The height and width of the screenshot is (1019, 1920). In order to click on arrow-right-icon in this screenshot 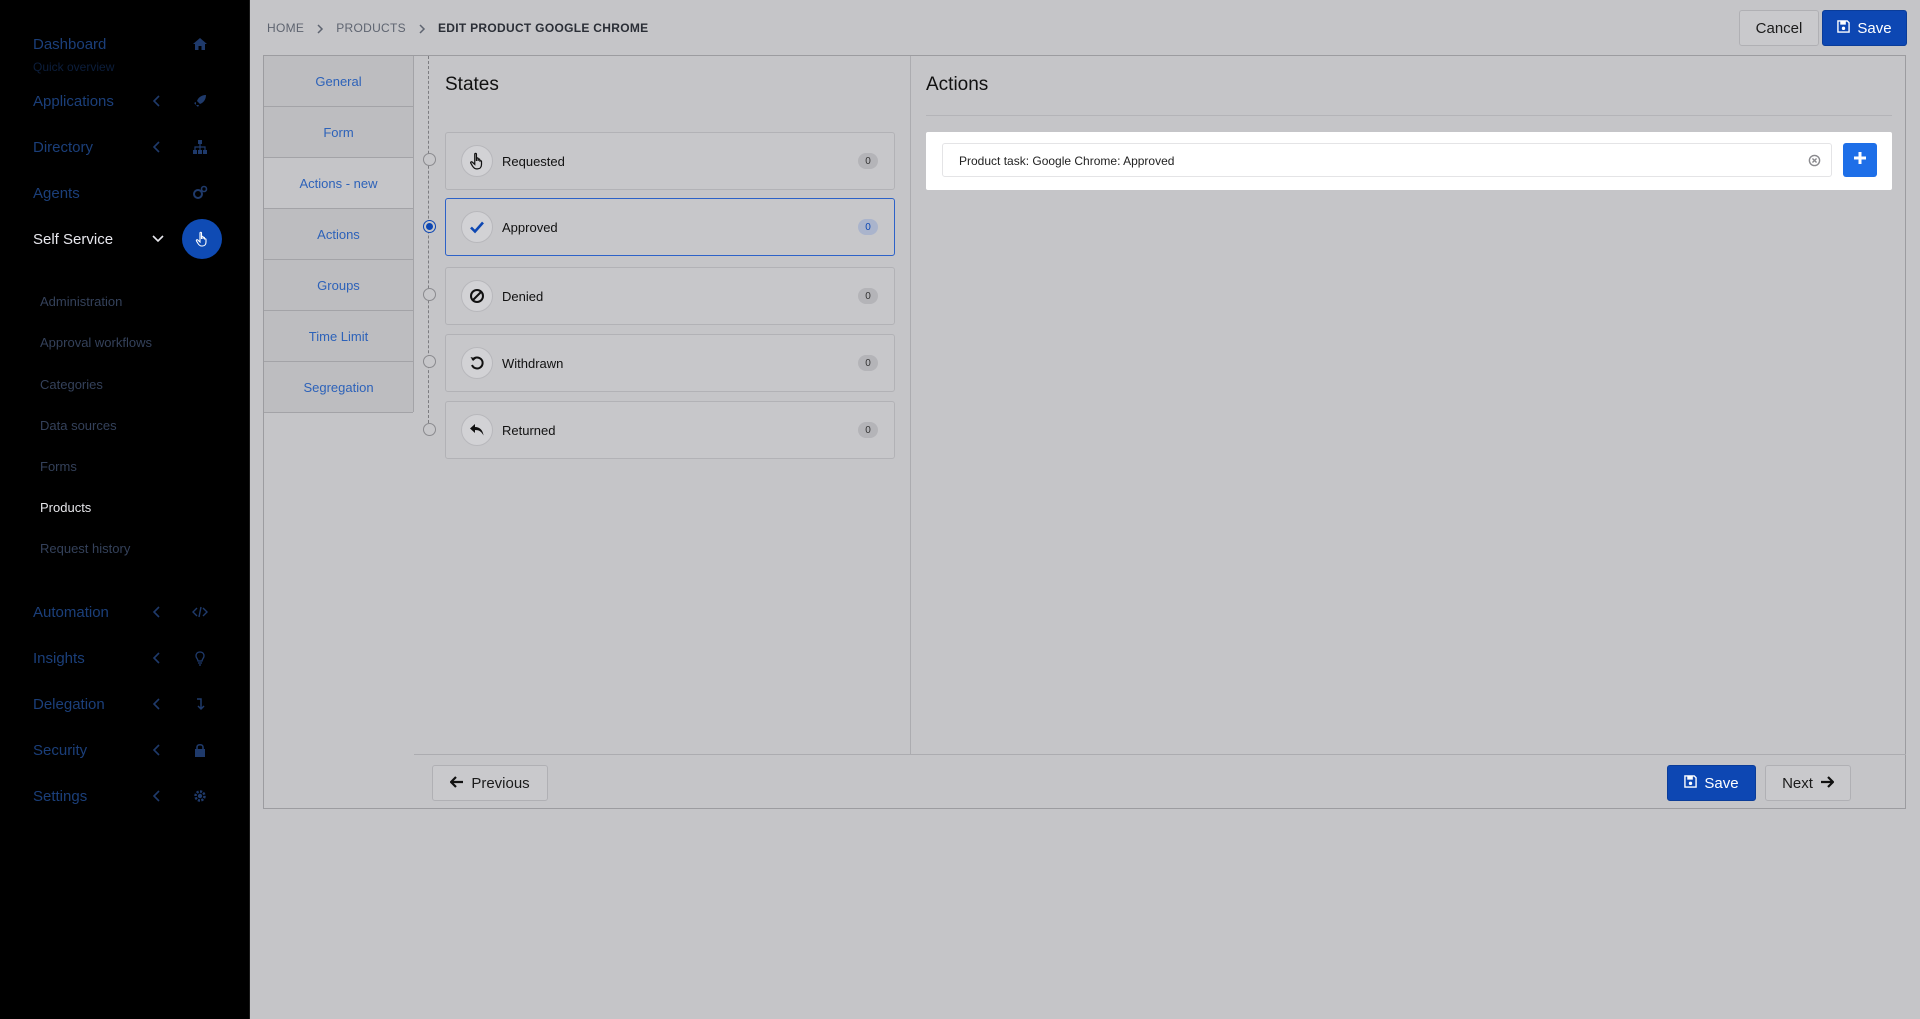, I will do `click(1827, 783)`.